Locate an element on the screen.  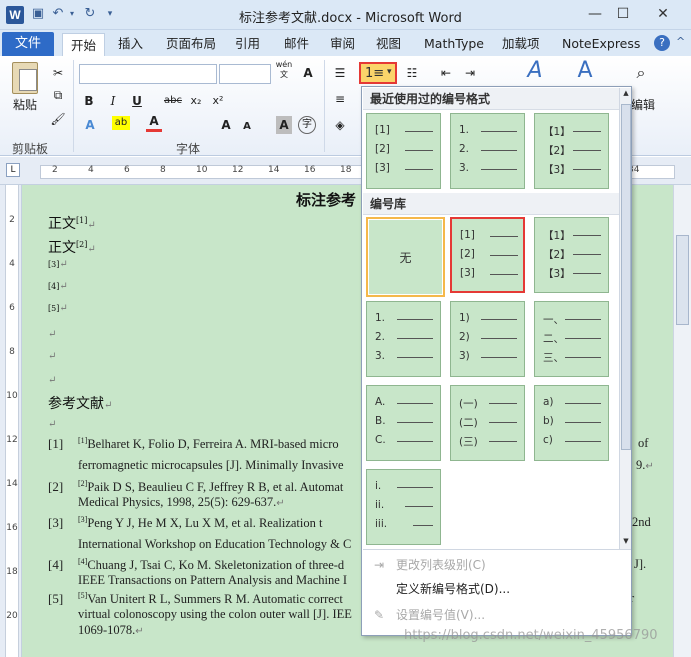
library-format-tile: a) b) c) is located at coordinates (571, 423).